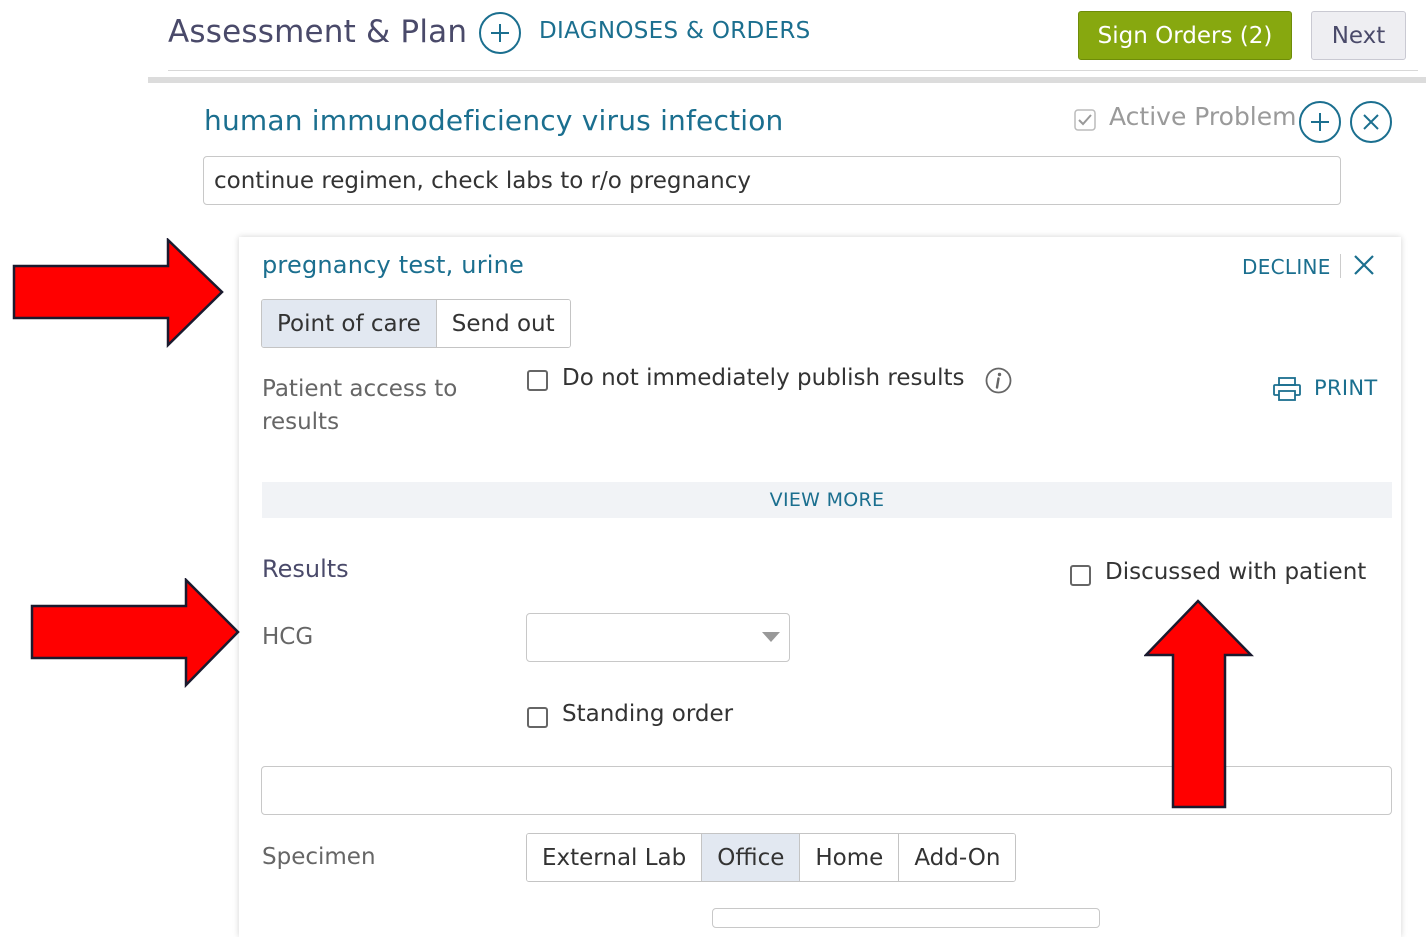  What do you see at coordinates (906, 918) in the screenshot?
I see `specimen-detail-field` at bounding box center [906, 918].